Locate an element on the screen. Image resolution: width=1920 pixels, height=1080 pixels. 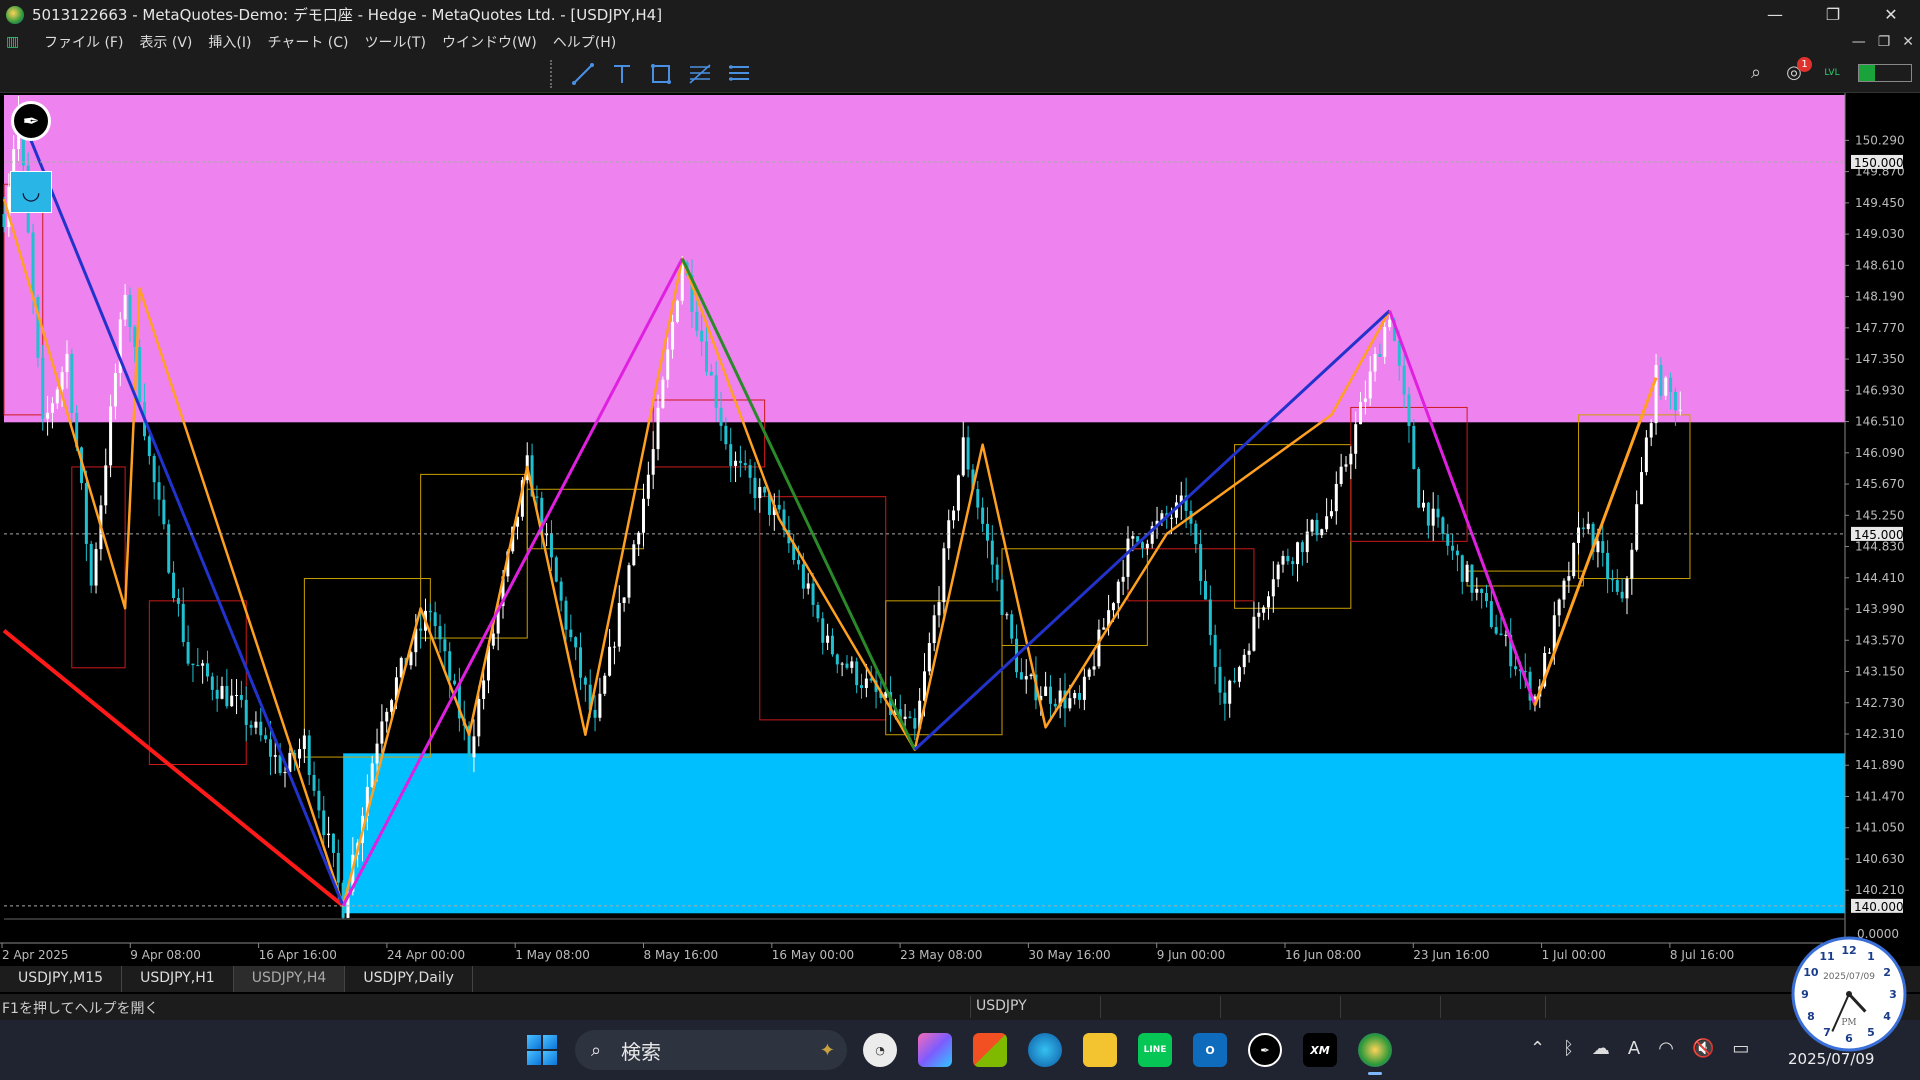
rectangle-tool-icon is located at coordinates (661, 74).